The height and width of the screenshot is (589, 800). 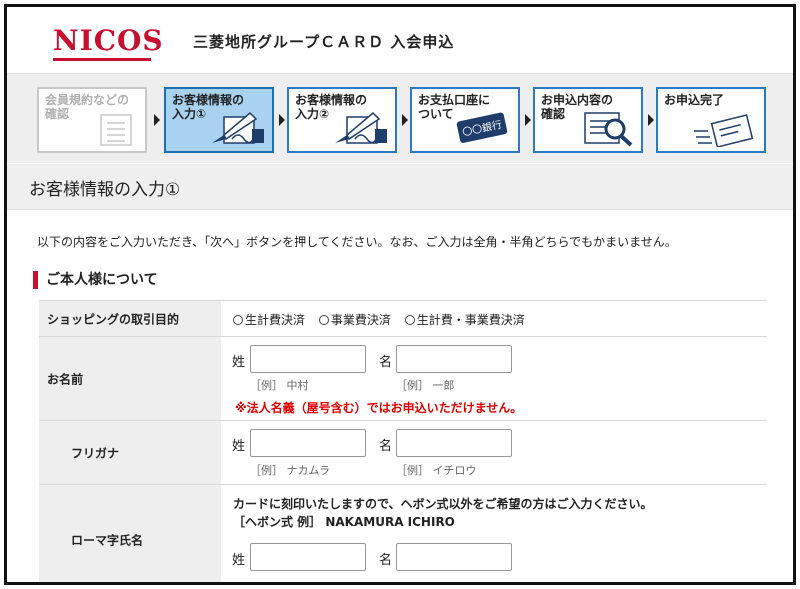 I want to click on name-sei-example: ［例］ 中村, so click(x=279, y=385).